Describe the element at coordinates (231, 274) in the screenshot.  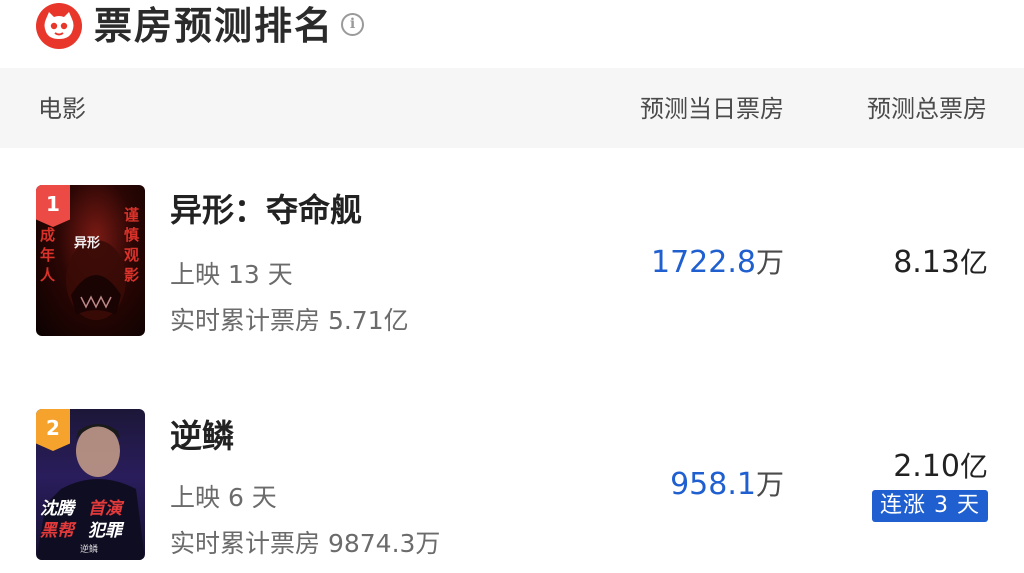
I see `release-days: 上映 13 天` at that location.